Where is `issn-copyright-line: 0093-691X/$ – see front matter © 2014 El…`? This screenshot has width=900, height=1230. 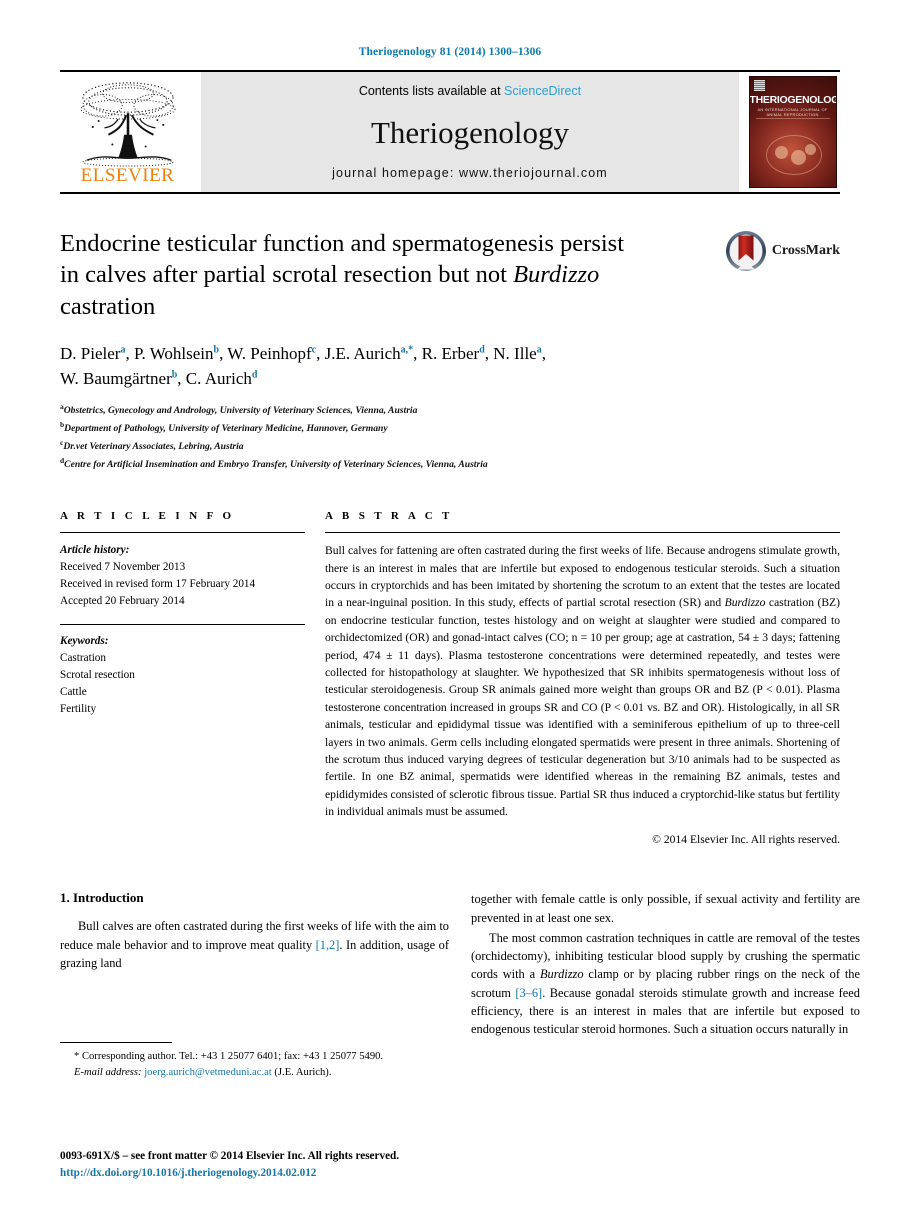 issn-copyright-line: 0093-691X/$ – see front matter © 2014 El… is located at coordinates (230, 1156).